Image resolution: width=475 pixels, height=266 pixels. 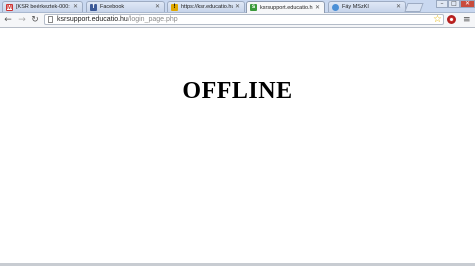 I want to click on tab-fay-mszki: Fáy MSzKI ✕, so click(x=367, y=6).